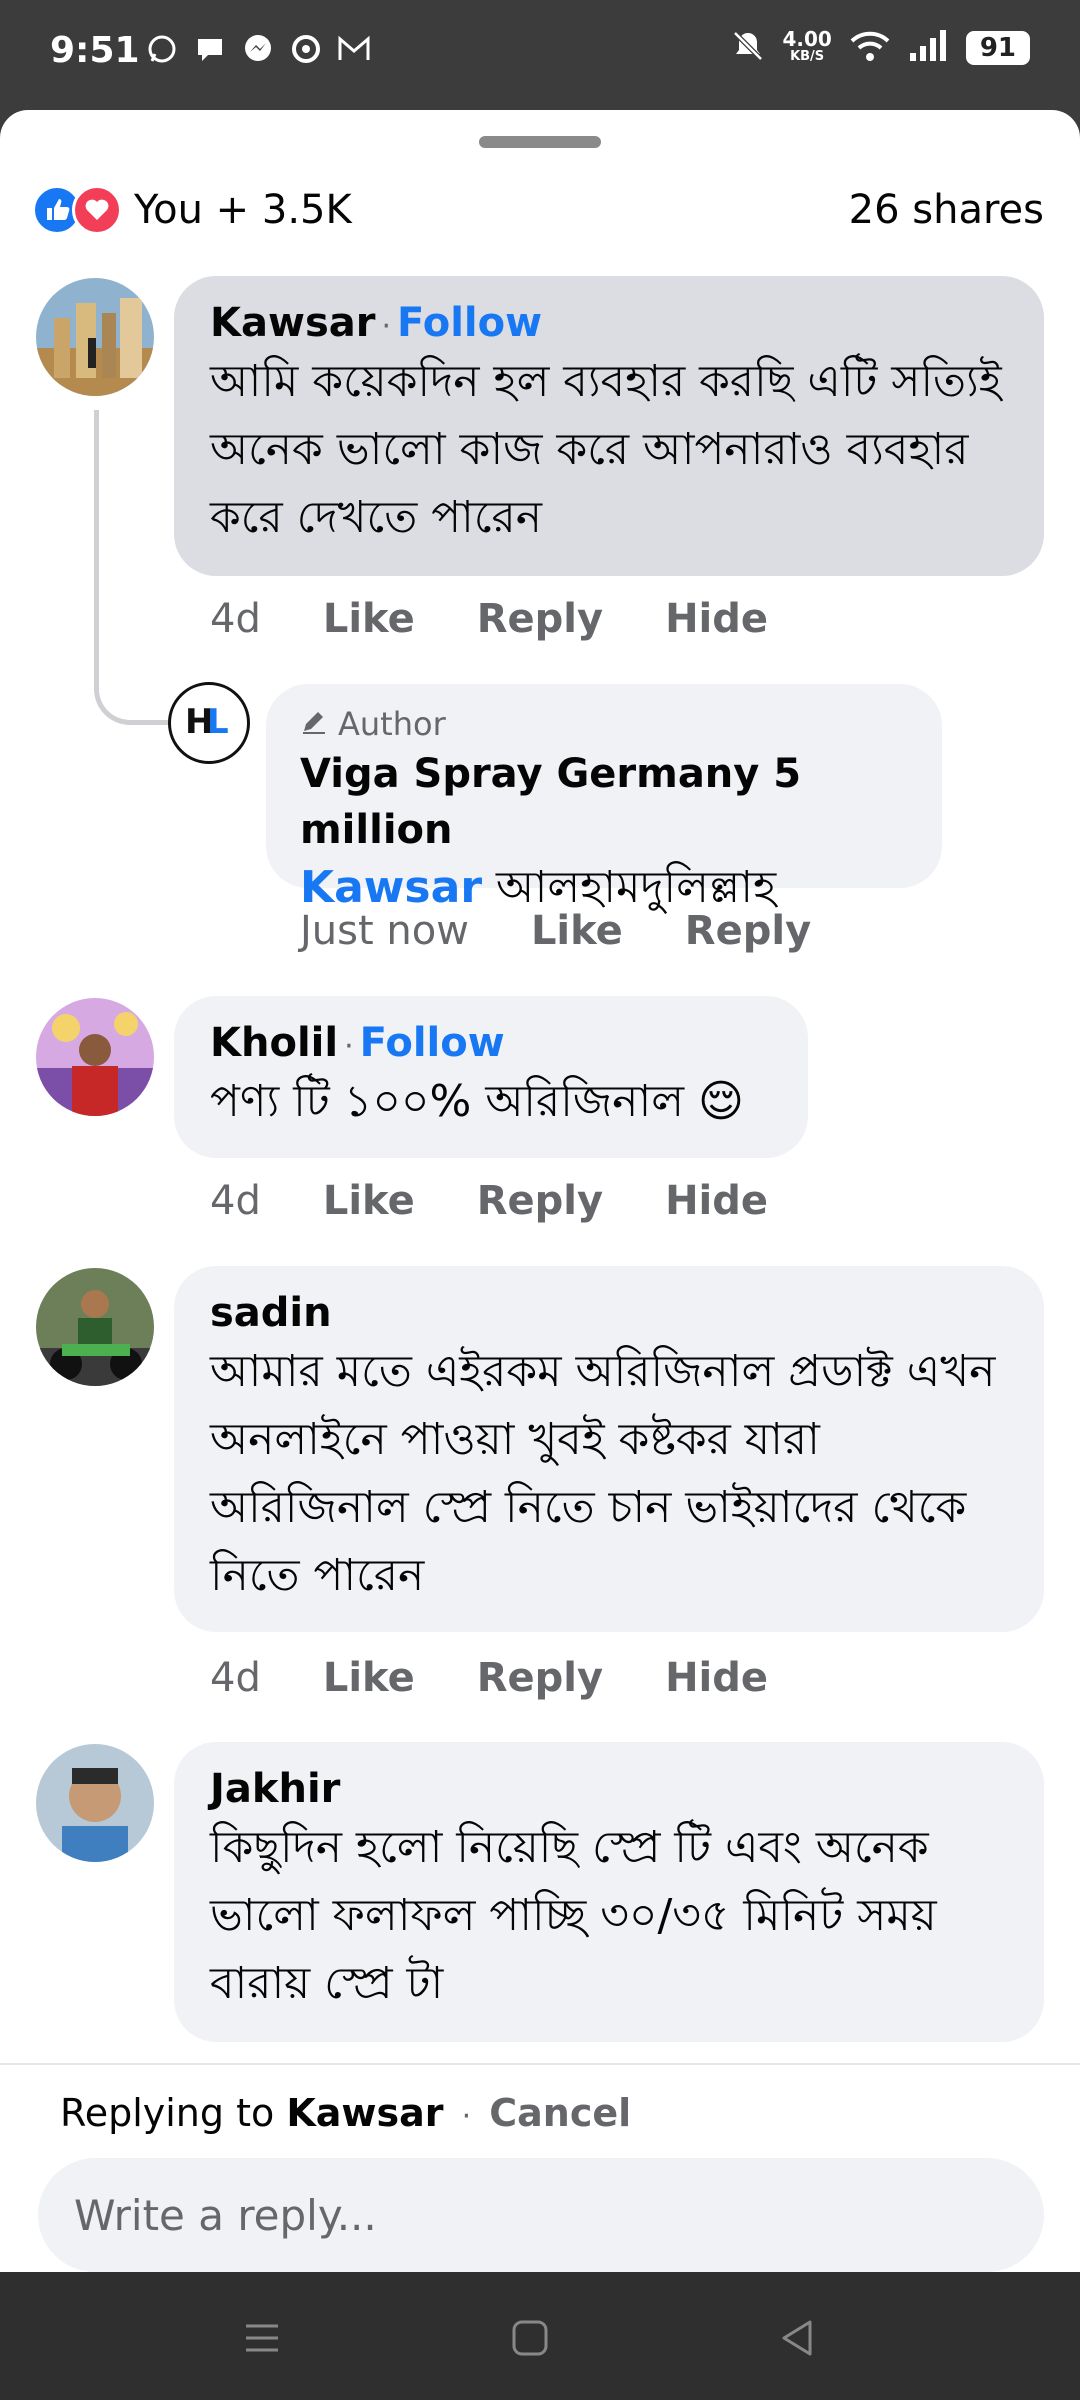  What do you see at coordinates (477, 1101) in the screenshot?
I see `comment-text: পণ্য টি ১০০% অরিজিনাল 😌` at bounding box center [477, 1101].